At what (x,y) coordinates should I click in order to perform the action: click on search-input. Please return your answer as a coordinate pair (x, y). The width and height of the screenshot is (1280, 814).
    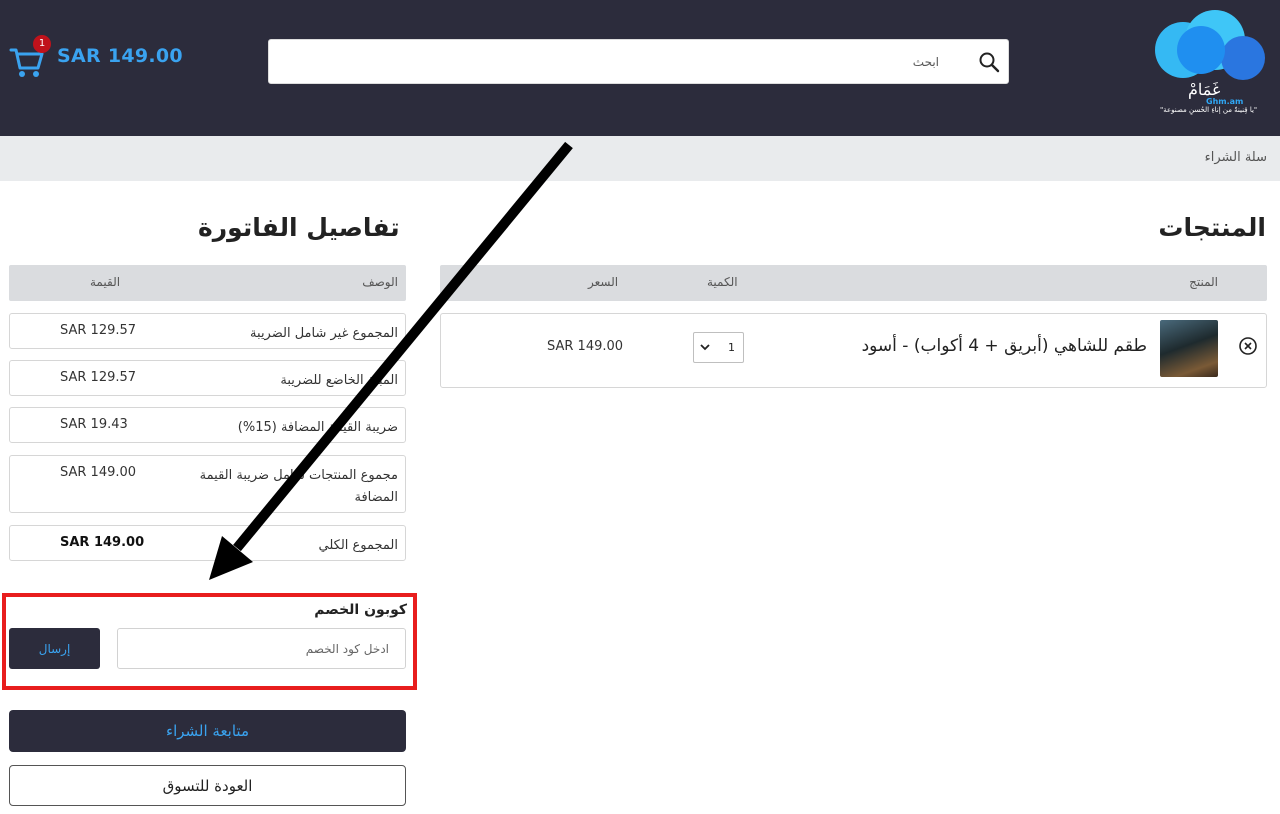
    Looking at the image, I should click on (609, 61).